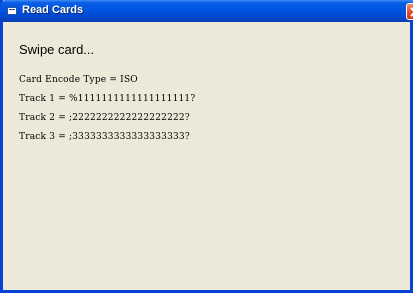 This screenshot has height=293, width=413. Describe the element at coordinates (409, 11) in the screenshot. I see `close-button` at that location.